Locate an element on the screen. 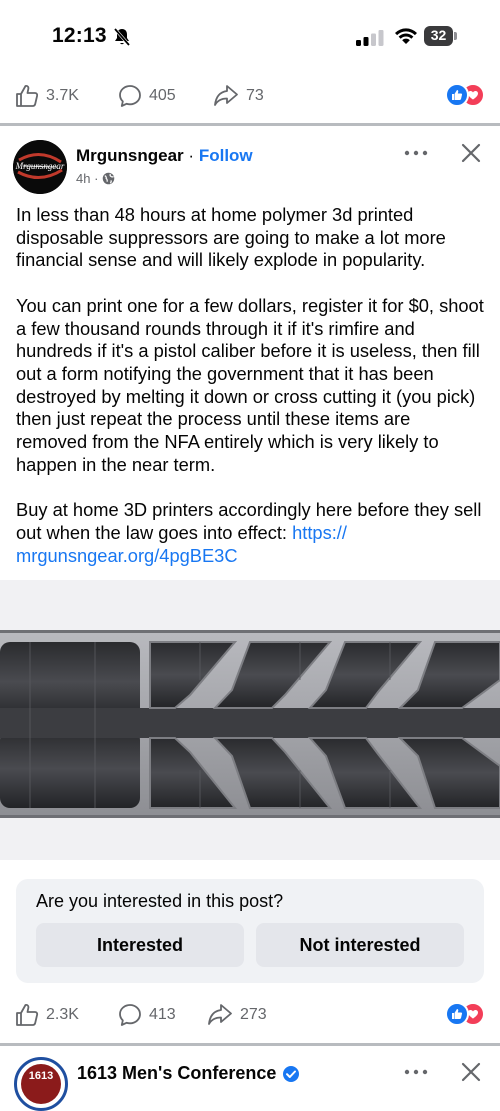 This screenshot has height=1111, width=500. survey-question: Are you interested in this post? is located at coordinates (160, 901).